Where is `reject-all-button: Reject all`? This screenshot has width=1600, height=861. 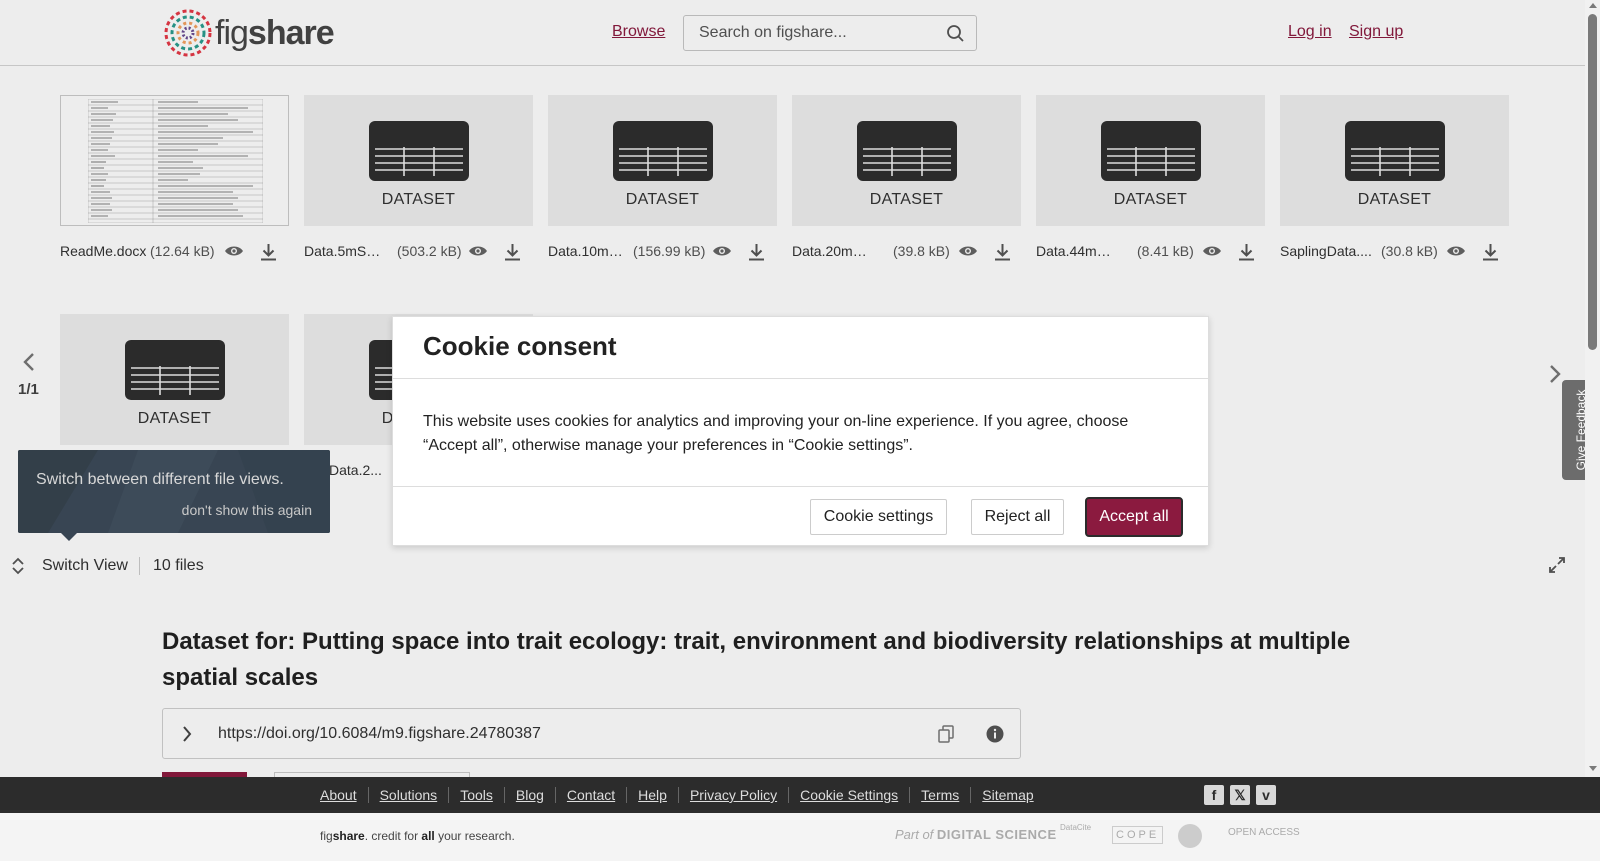 reject-all-button: Reject all is located at coordinates (1017, 517).